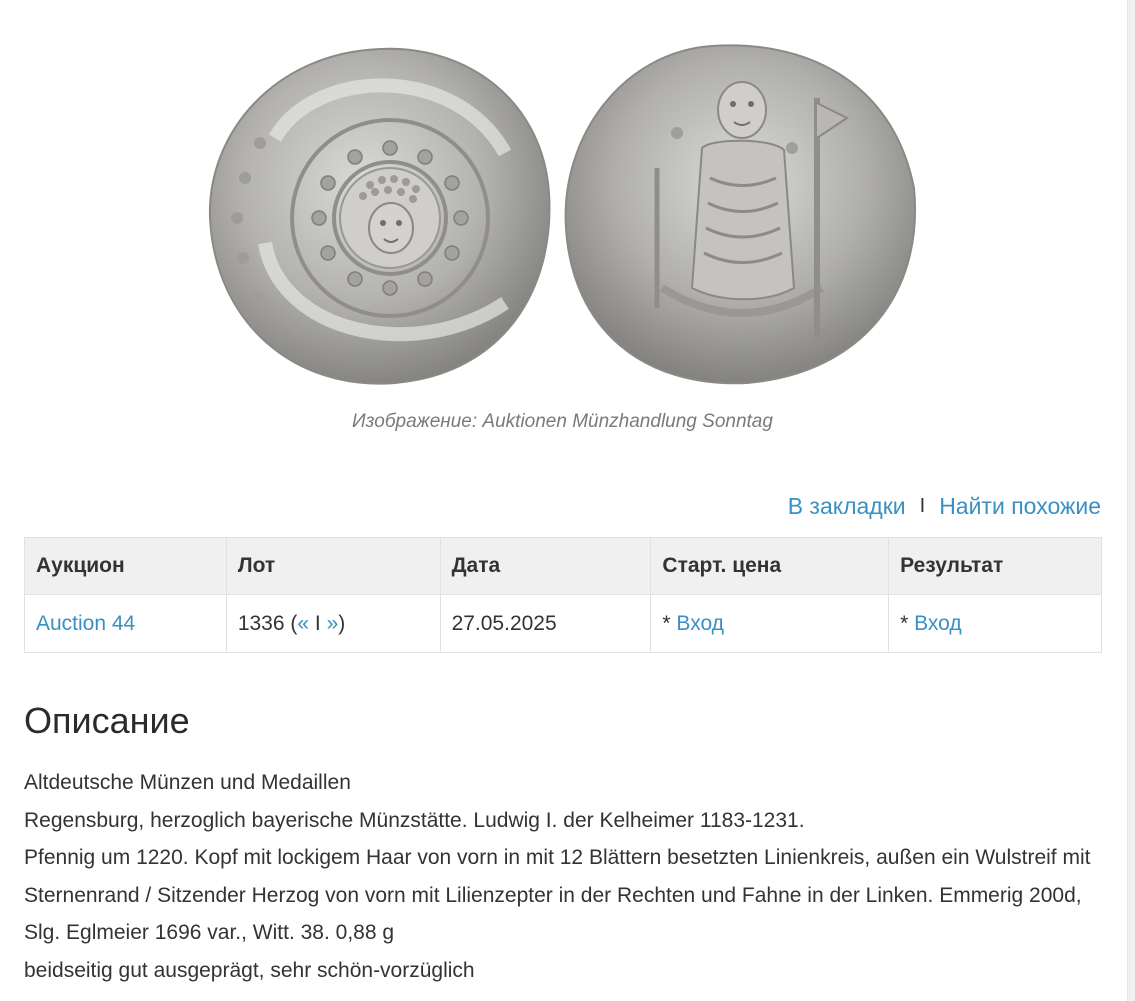 The height and width of the screenshot is (1001, 1135). I want to click on start-price-login-link: Вход, so click(700, 623).